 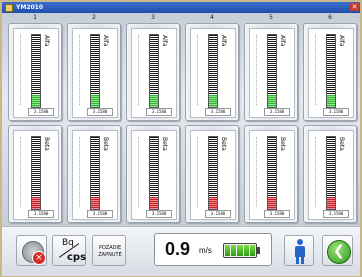 I want to click on beta-panel-4: Beta 3.1580, so click(x=212, y=174).